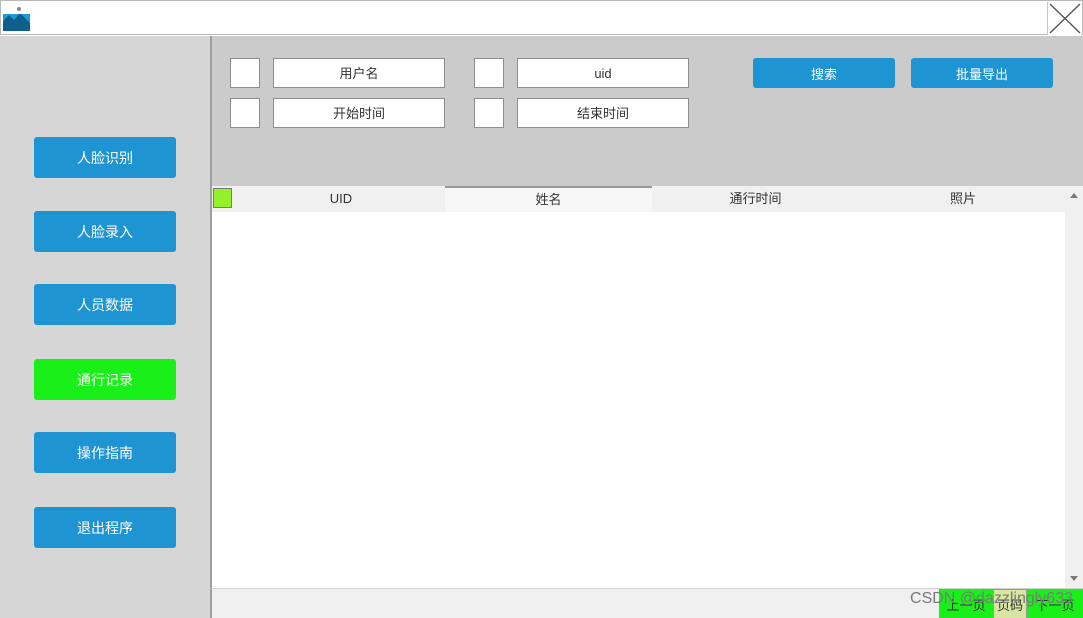 Image resolution: width=1083 pixels, height=618 pixels. What do you see at coordinates (489, 73) in the screenshot?
I see `uid-filter-checkbox` at bounding box center [489, 73].